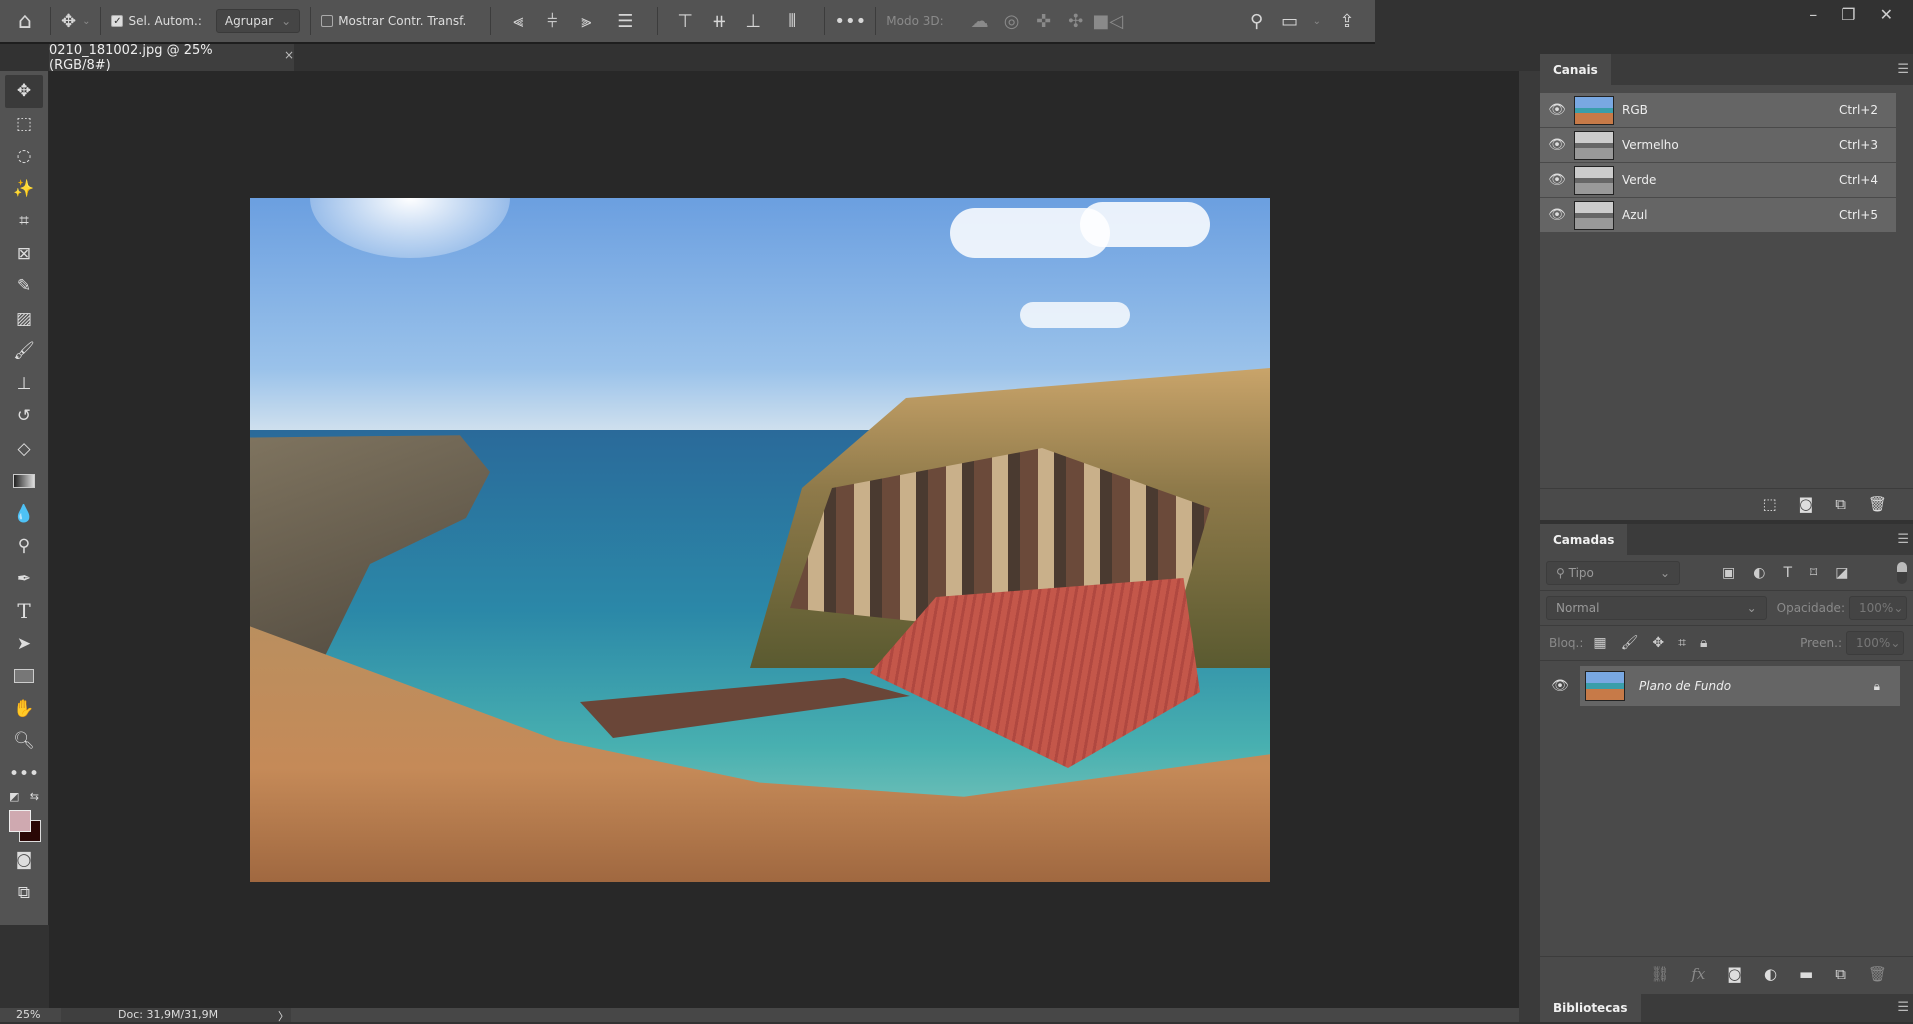 This screenshot has width=1913, height=1024. I want to click on type-tool-icon: T, so click(24, 611).